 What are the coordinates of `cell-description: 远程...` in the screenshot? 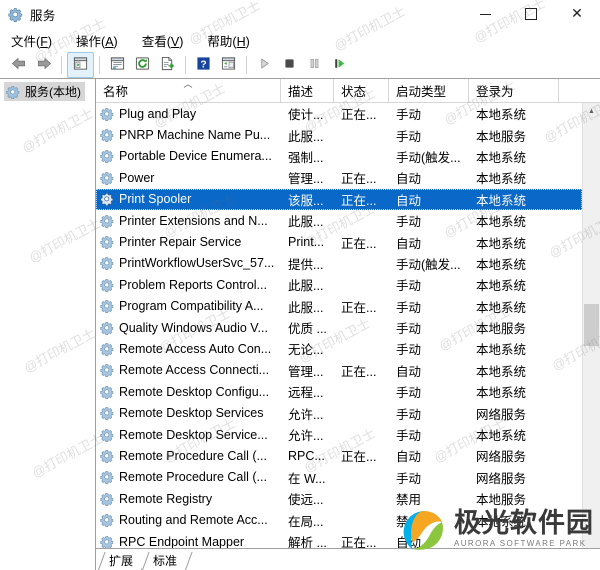 It's located at (307, 391).